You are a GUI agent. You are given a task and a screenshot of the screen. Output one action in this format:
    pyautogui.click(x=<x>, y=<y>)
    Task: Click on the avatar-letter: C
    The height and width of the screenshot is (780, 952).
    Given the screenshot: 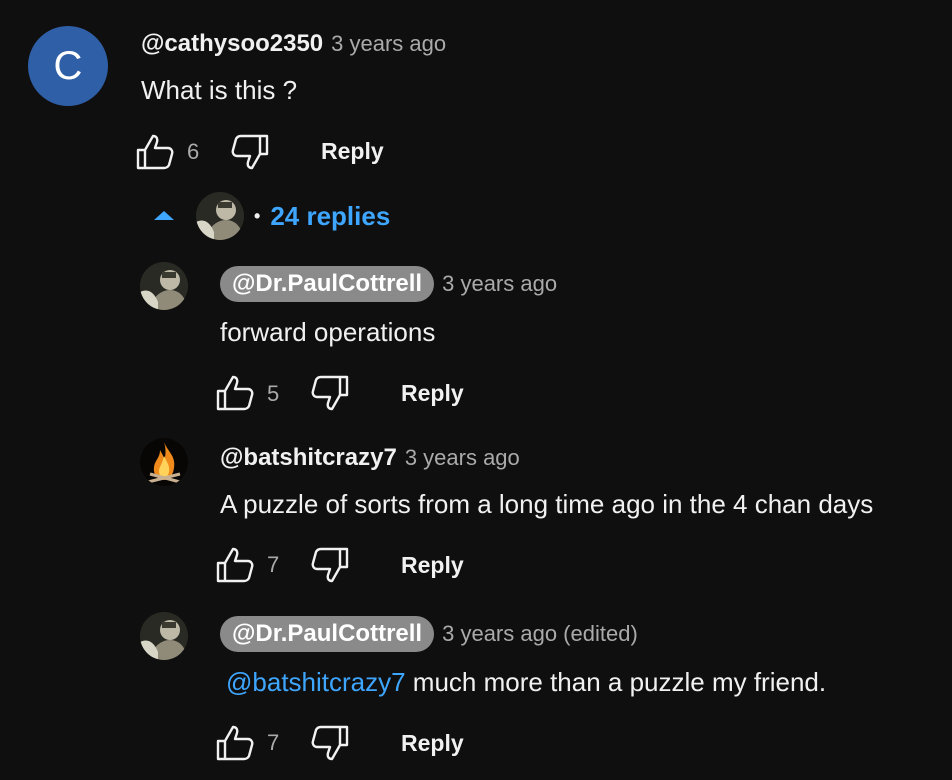 What is the action you would take?
    pyautogui.click(x=68, y=65)
    